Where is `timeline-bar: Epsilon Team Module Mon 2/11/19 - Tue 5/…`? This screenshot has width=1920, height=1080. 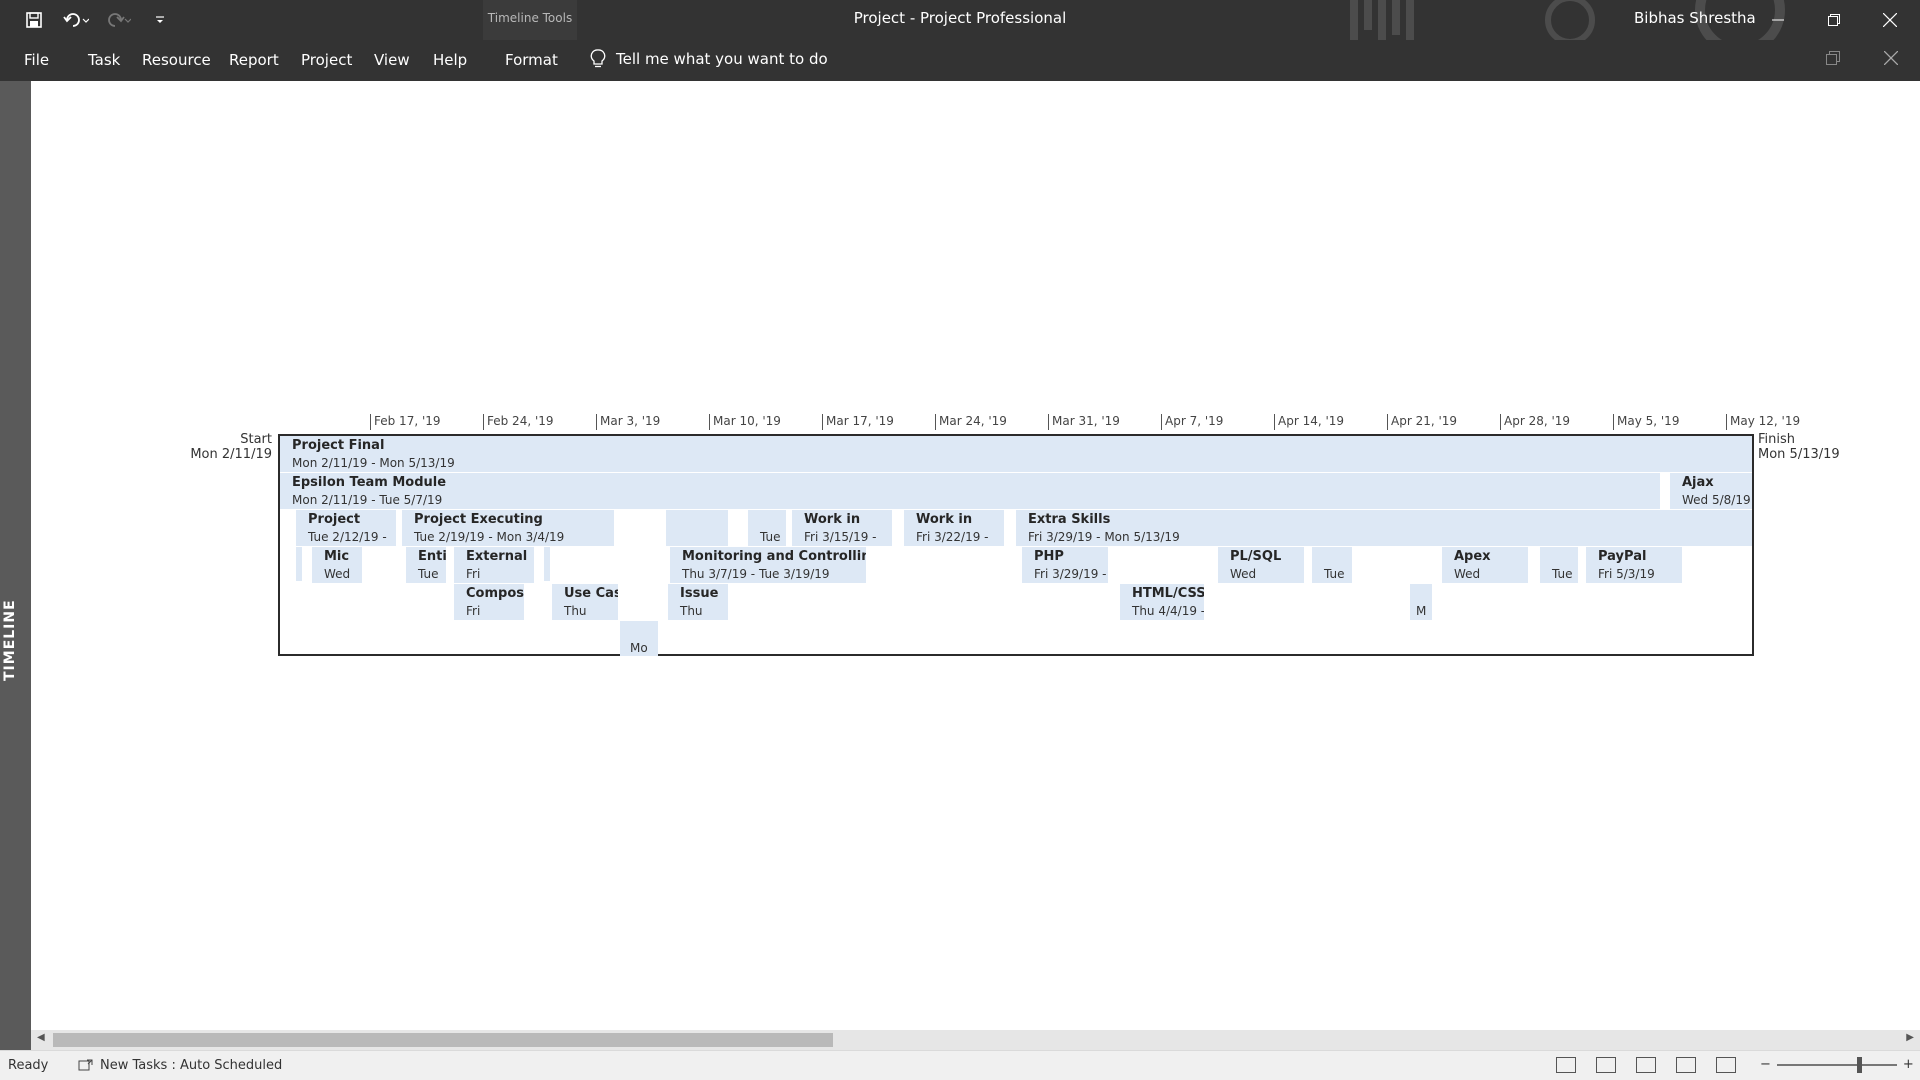
timeline-bar: Epsilon Team Module Mon 2/11/19 - Tue 5/… is located at coordinates (970, 491).